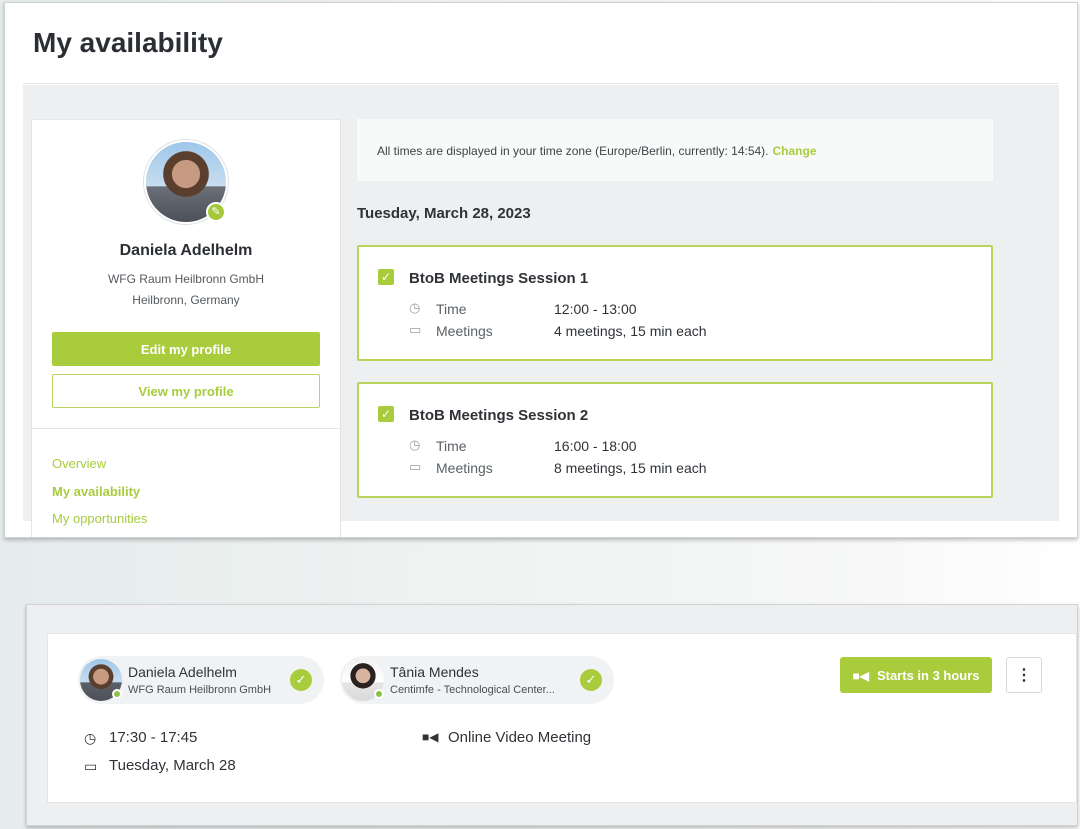 This screenshot has height=829, width=1080. I want to click on meeting-time: 17:30 - 17:45, so click(153, 737).